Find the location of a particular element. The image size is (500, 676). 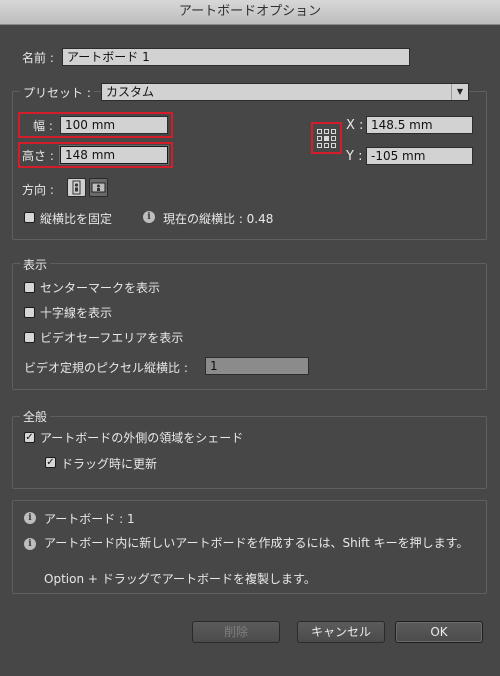

chevron-down-icon: ▼ is located at coordinates (459, 92).